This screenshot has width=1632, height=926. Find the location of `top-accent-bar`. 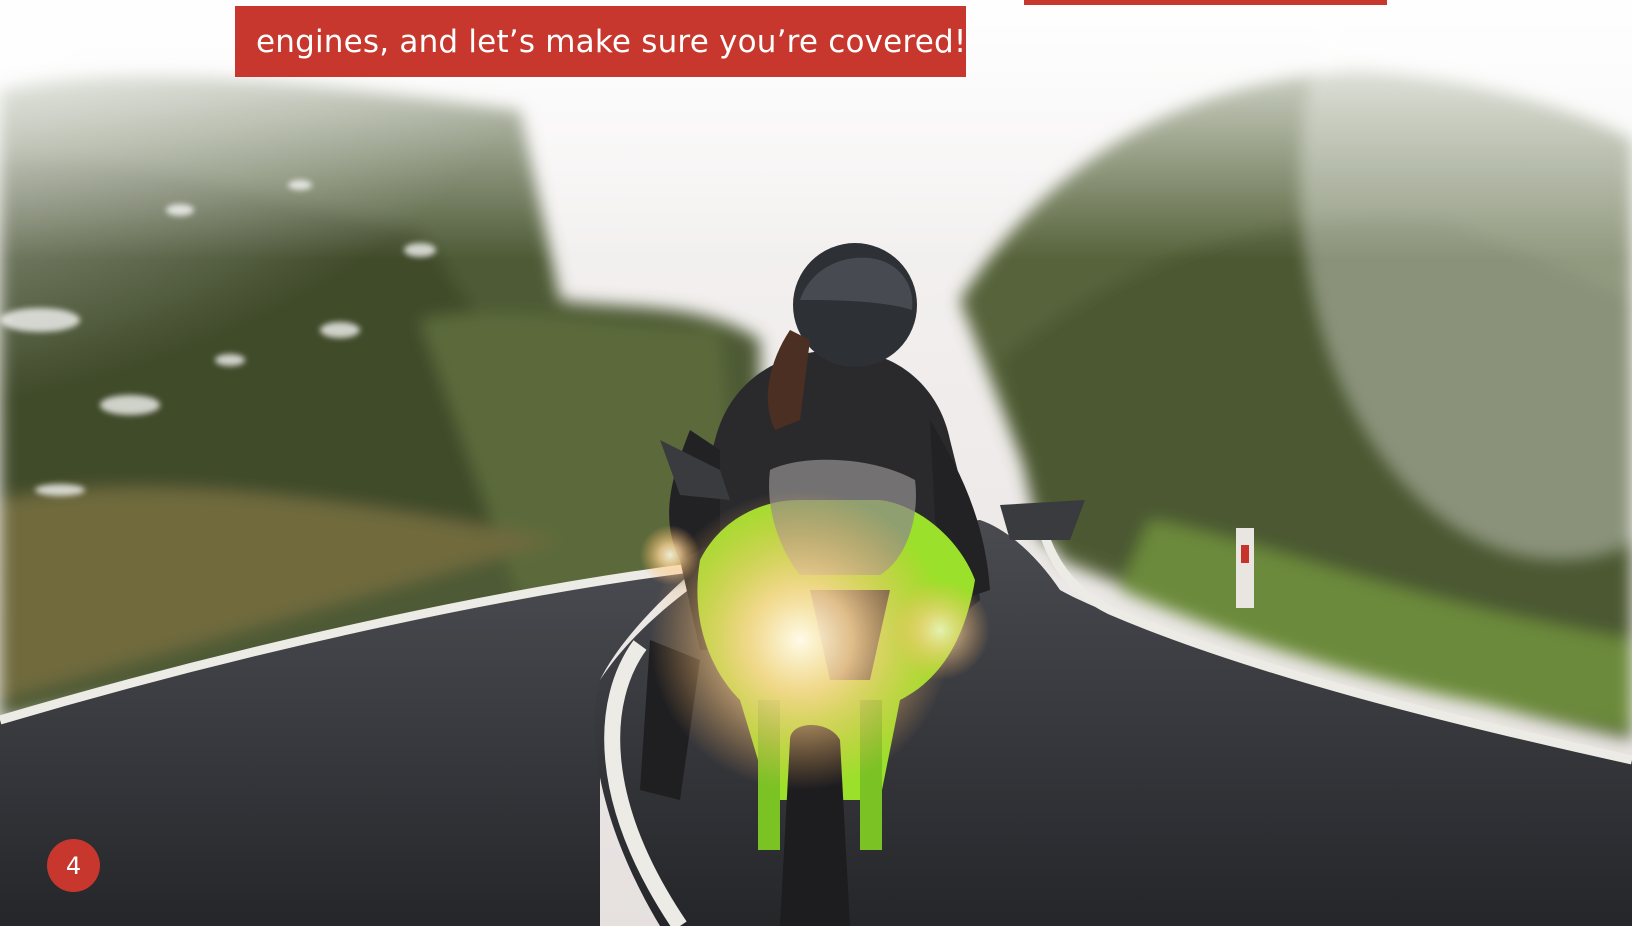

top-accent-bar is located at coordinates (1205, 2).